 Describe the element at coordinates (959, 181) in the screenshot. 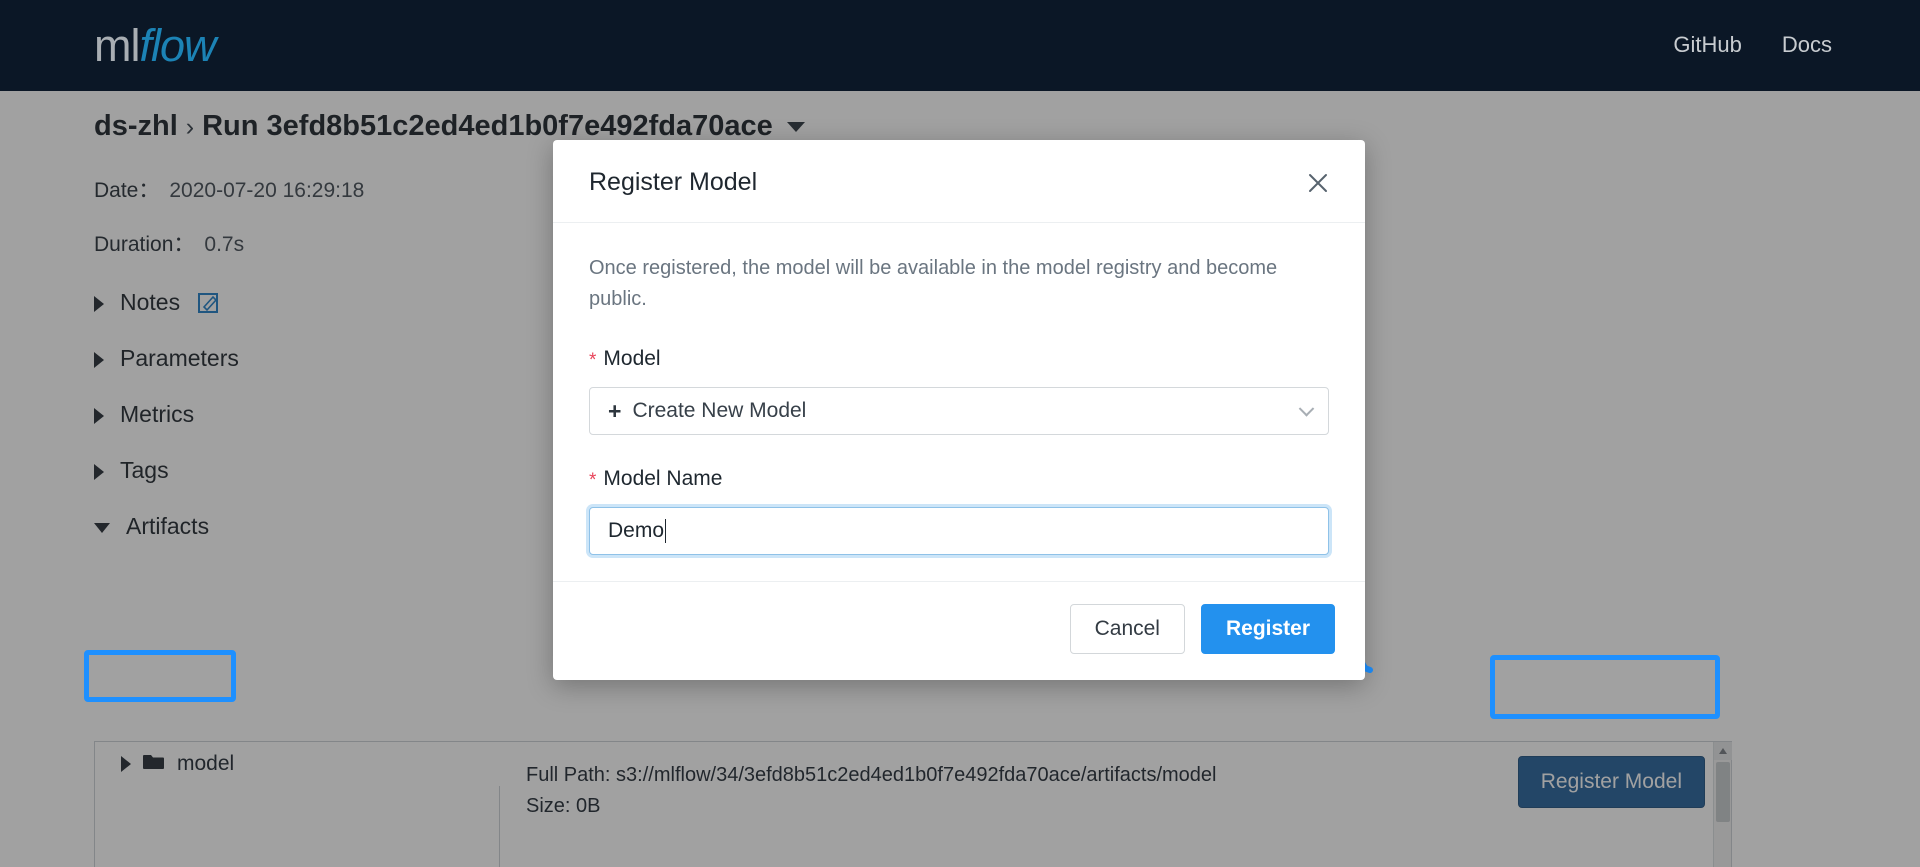

I see `dialog-header: Register Model` at that location.